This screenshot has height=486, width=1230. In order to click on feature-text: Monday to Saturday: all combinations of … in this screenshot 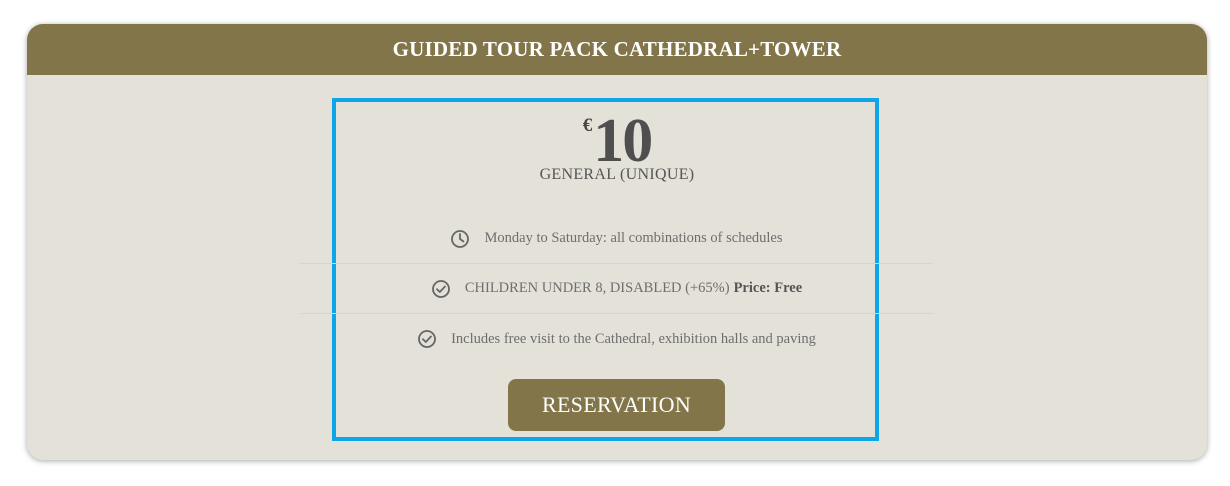, I will do `click(633, 238)`.